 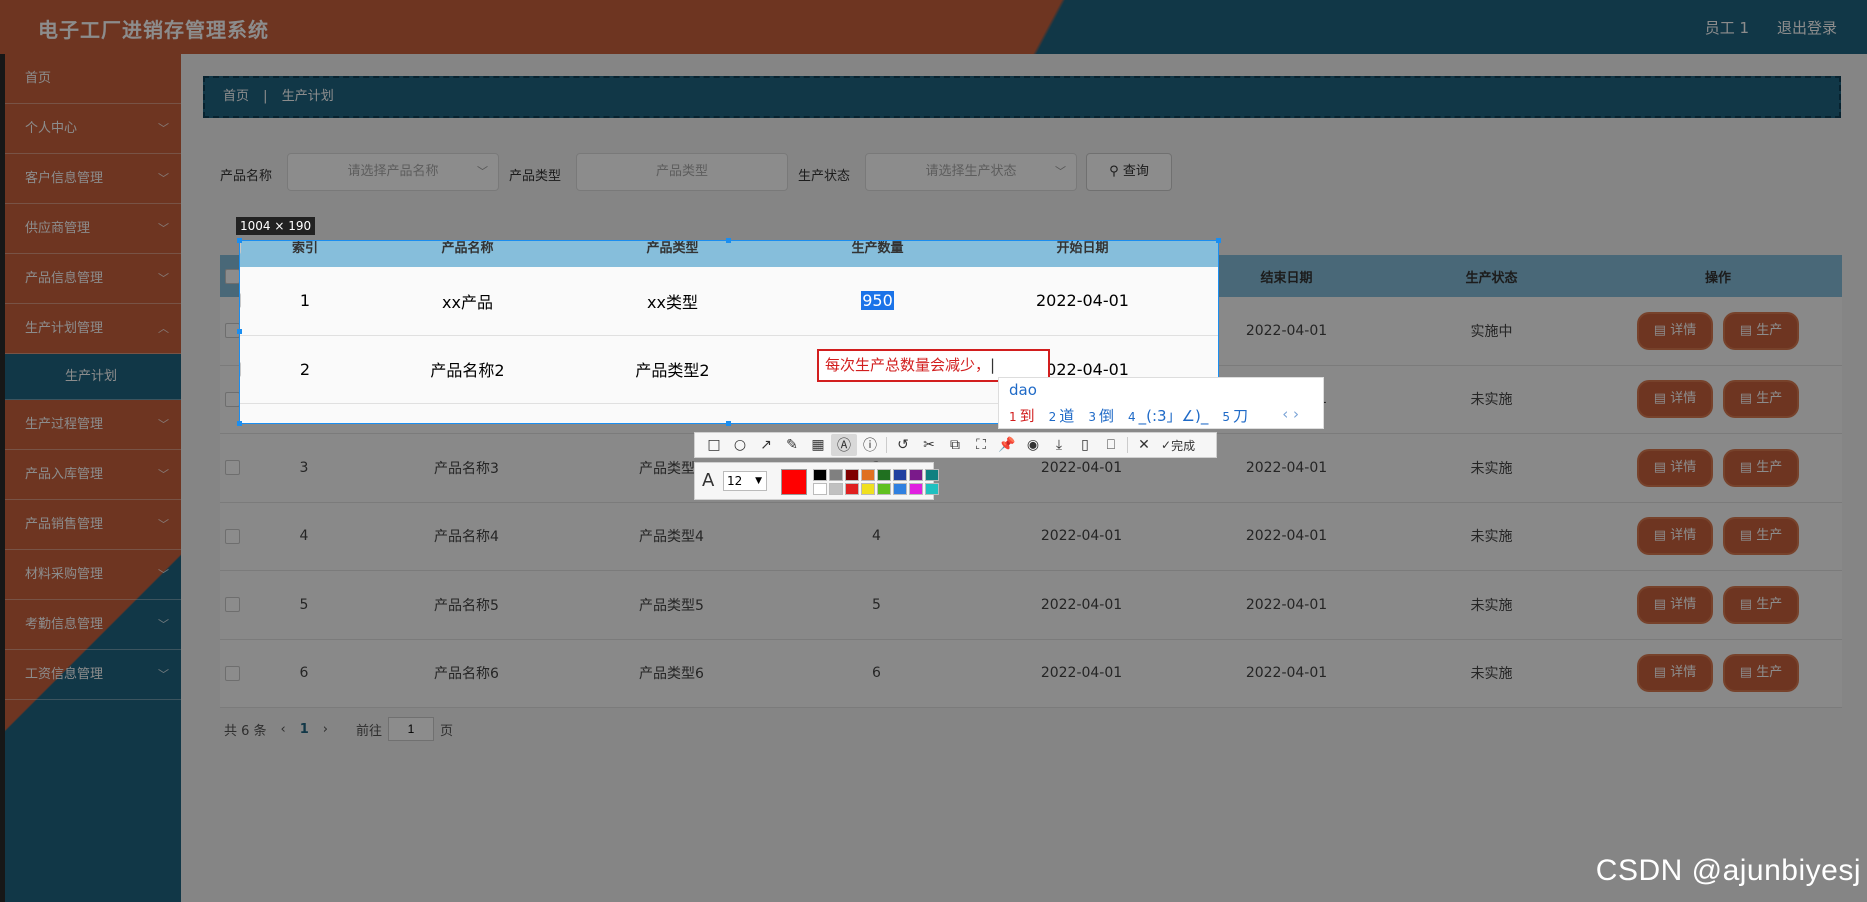 I want to click on app-header: 电子工厂进销存管理系统 员工 1 退出登录, so click(x=933, y=27).